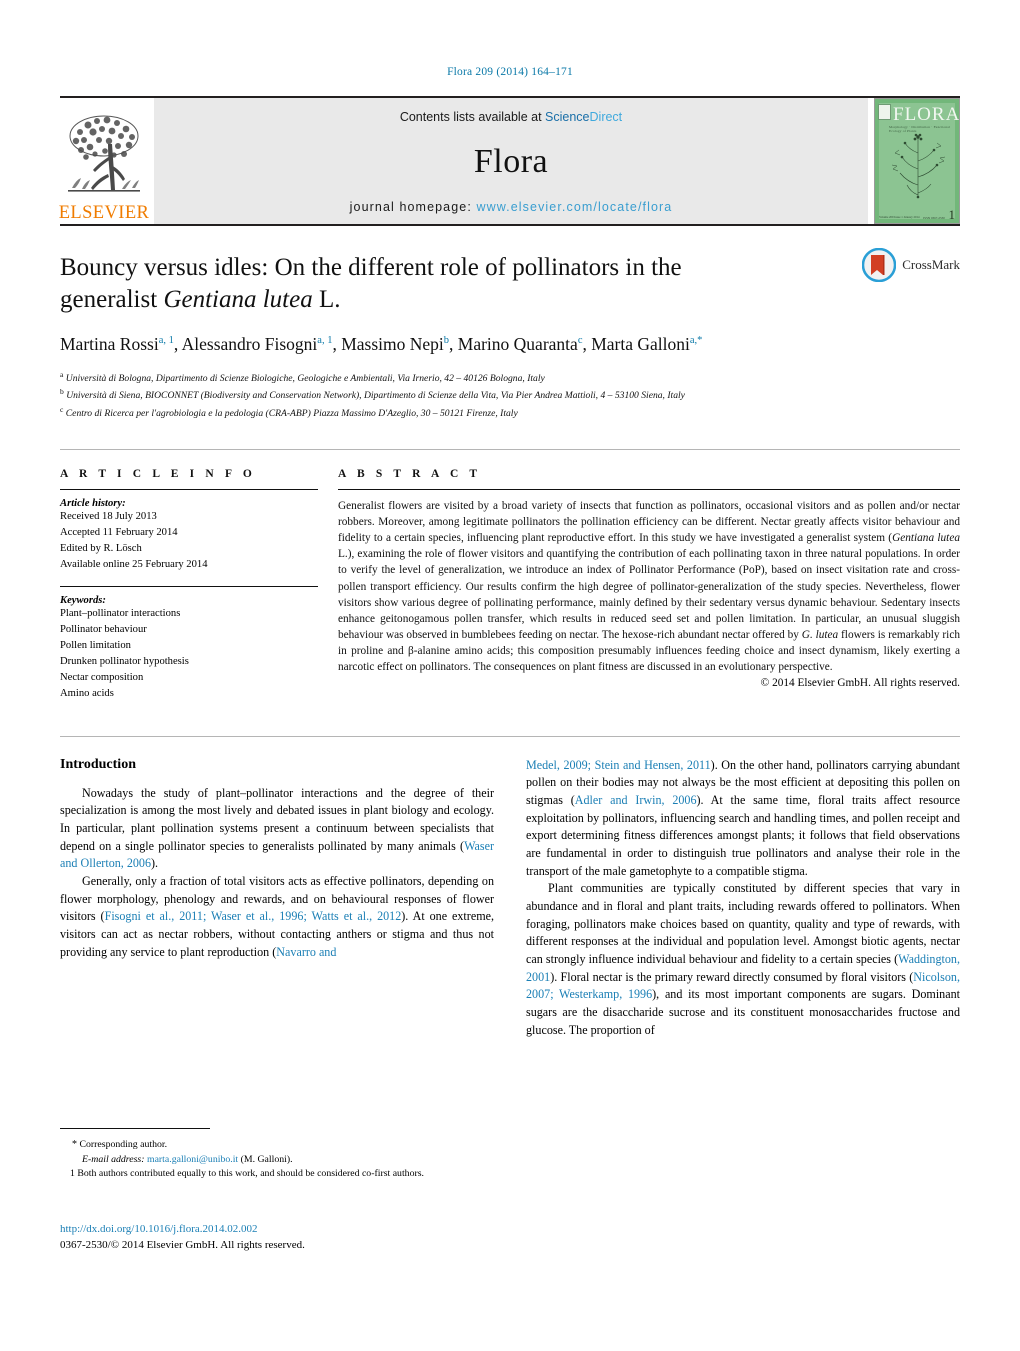  I want to click on author: Marino Quarantac,, so click(522, 344).